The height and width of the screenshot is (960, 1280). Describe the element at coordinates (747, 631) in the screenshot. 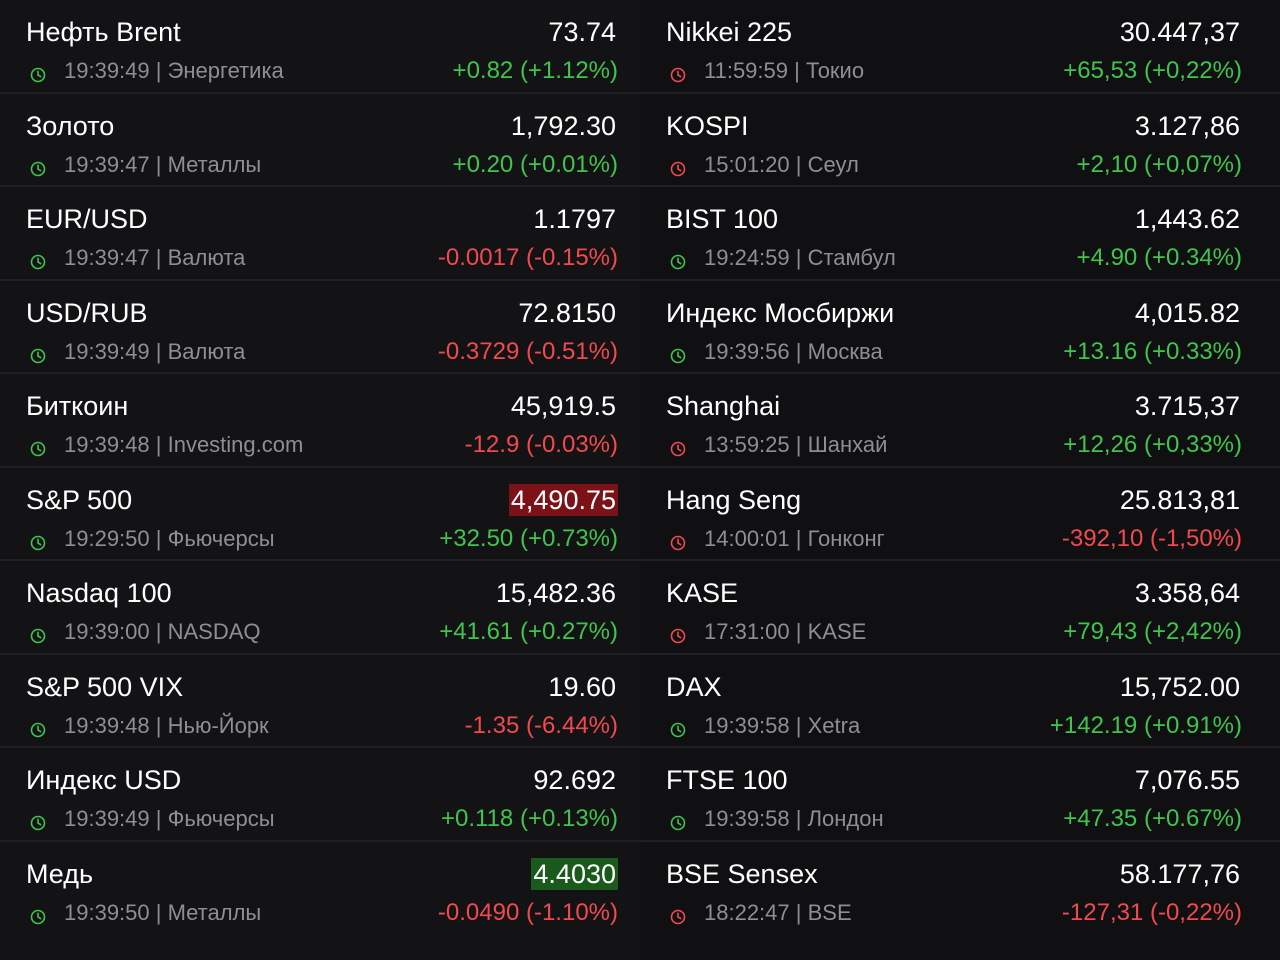

I see `quote-time: 17:31:00` at that location.